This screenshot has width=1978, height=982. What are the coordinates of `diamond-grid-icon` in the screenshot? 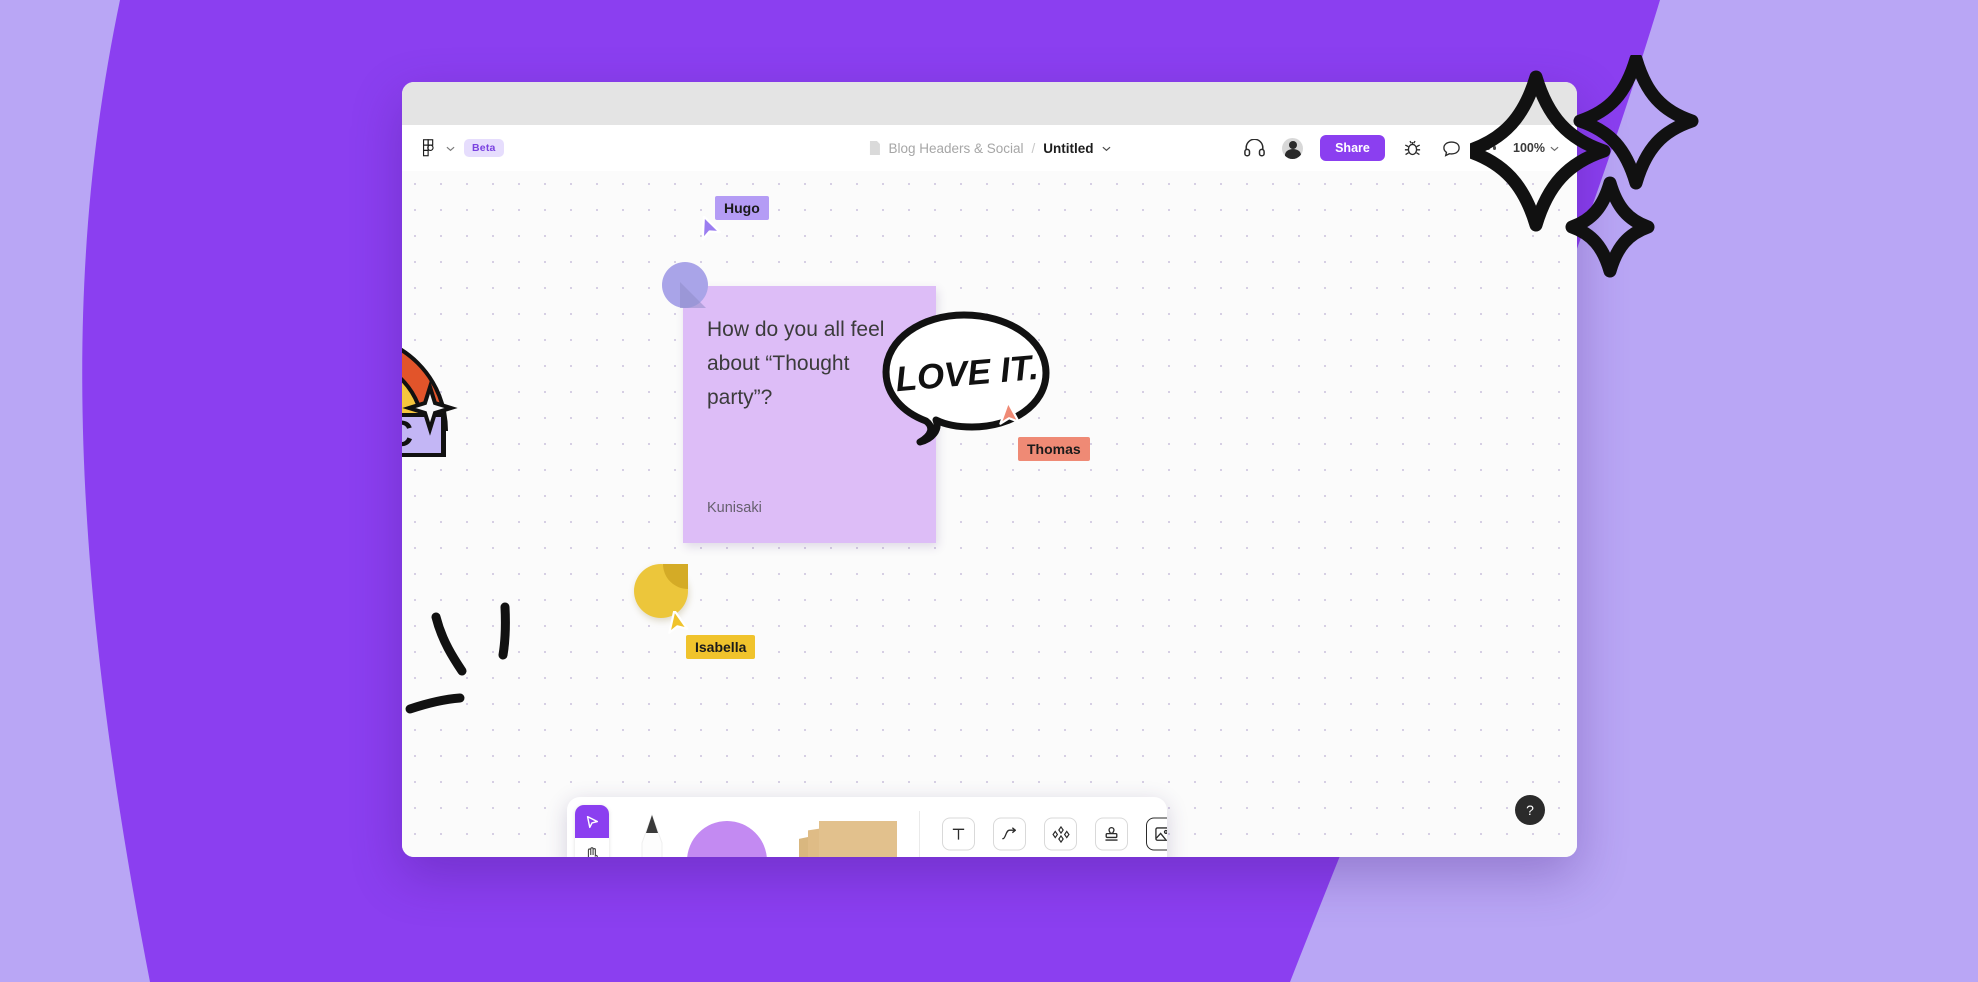 It's located at (1060, 834).